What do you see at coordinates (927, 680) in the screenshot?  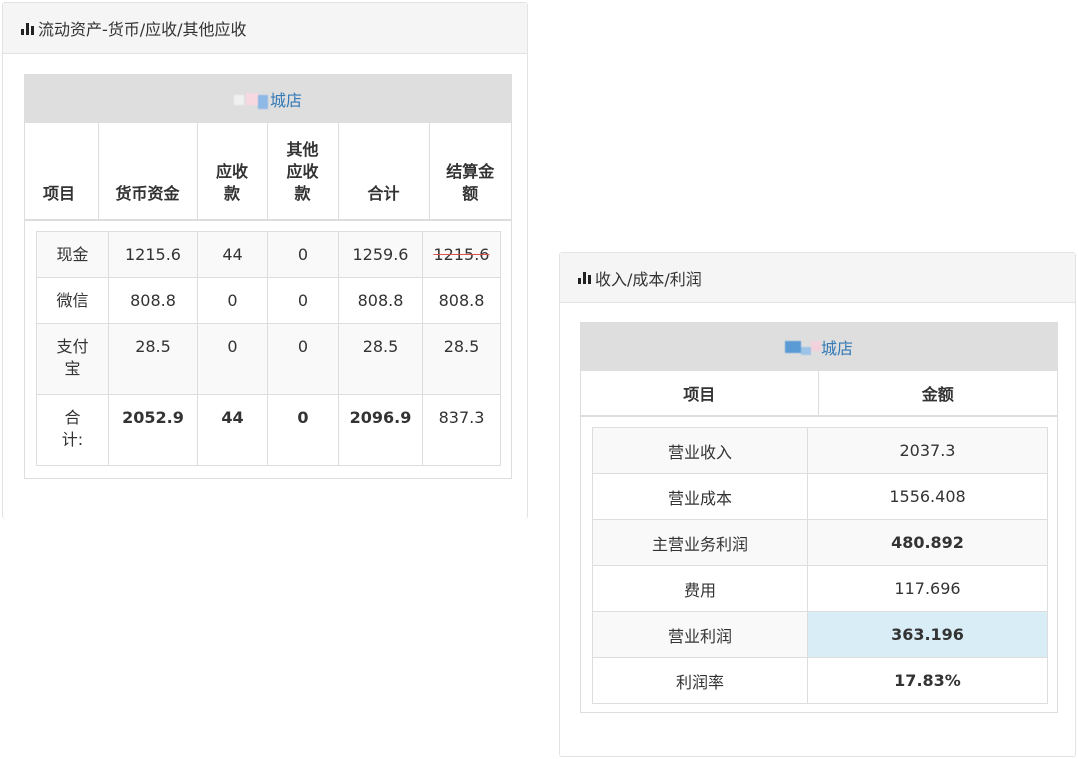 I see `row-amount: 17.83%` at bounding box center [927, 680].